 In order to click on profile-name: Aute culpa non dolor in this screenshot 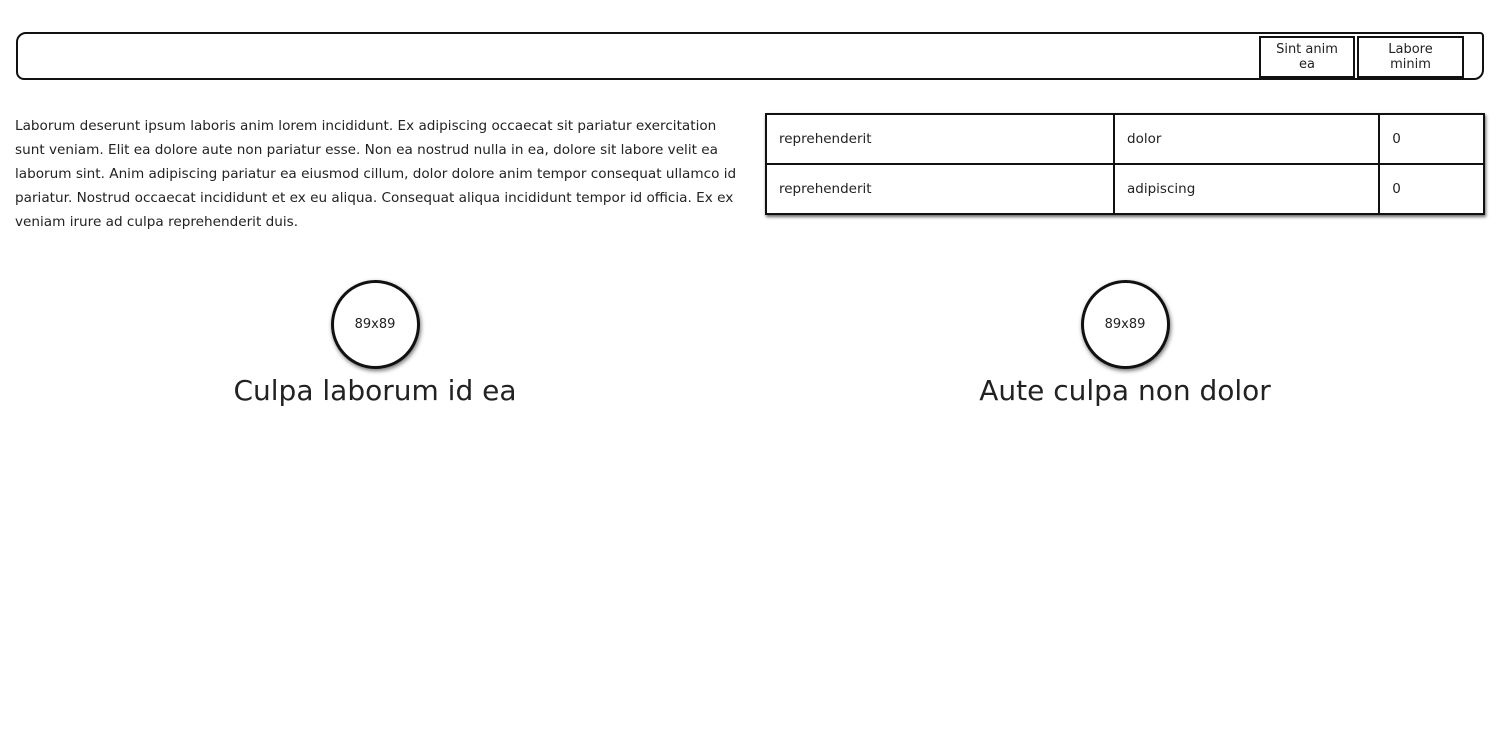, I will do `click(1125, 390)`.